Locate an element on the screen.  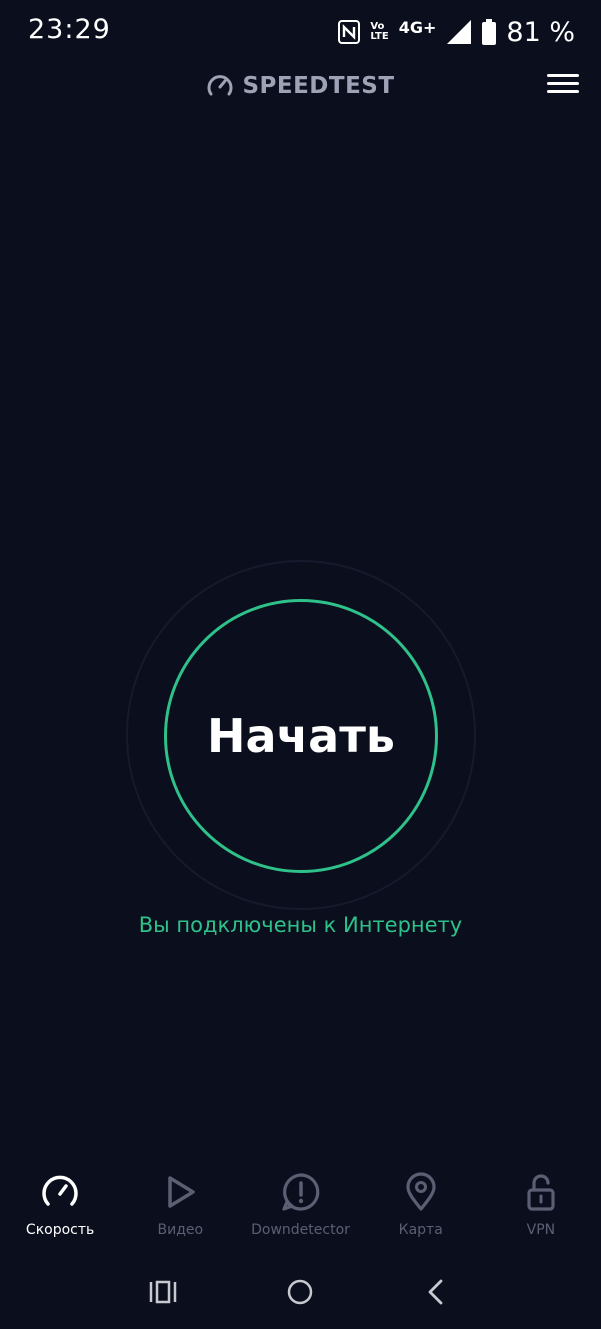
battery-percent: 81 % is located at coordinates (540, 32).